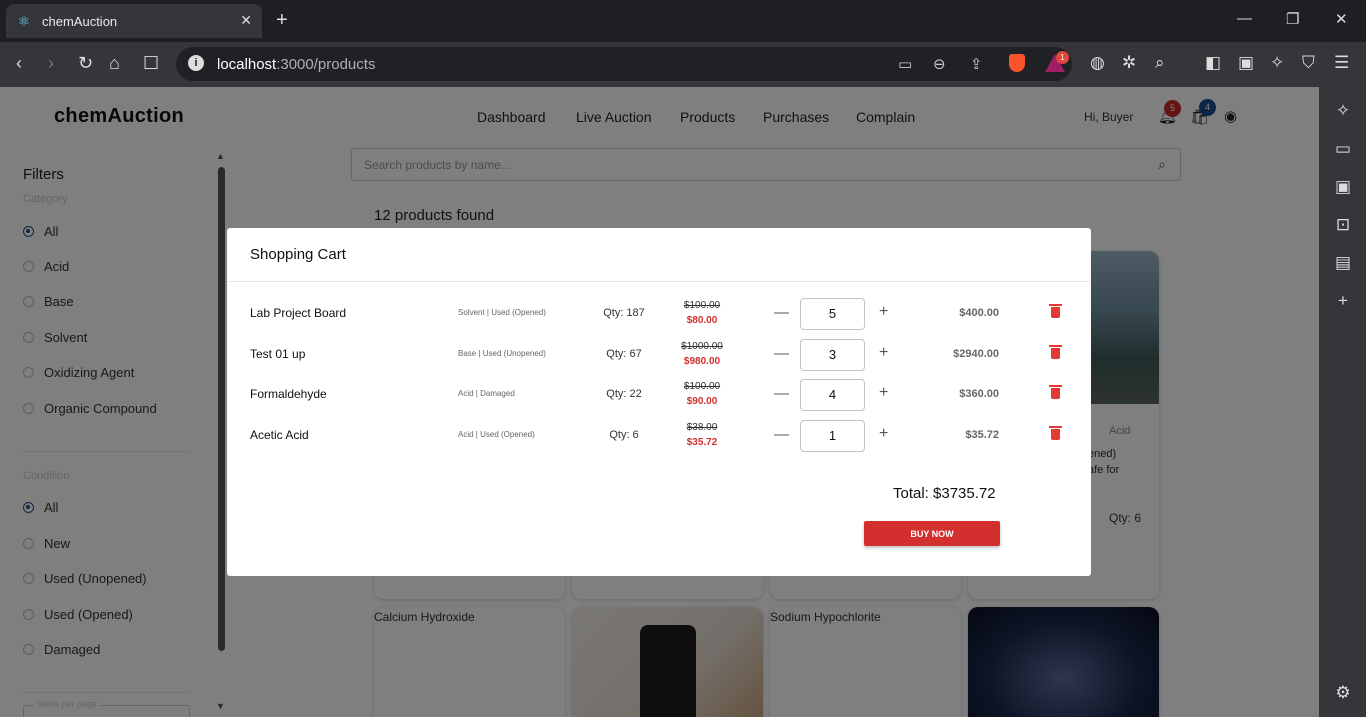 Image resolution: width=1366 pixels, height=717 pixels. What do you see at coordinates (905, 64) in the screenshot?
I see `install-app-icon: ▭` at bounding box center [905, 64].